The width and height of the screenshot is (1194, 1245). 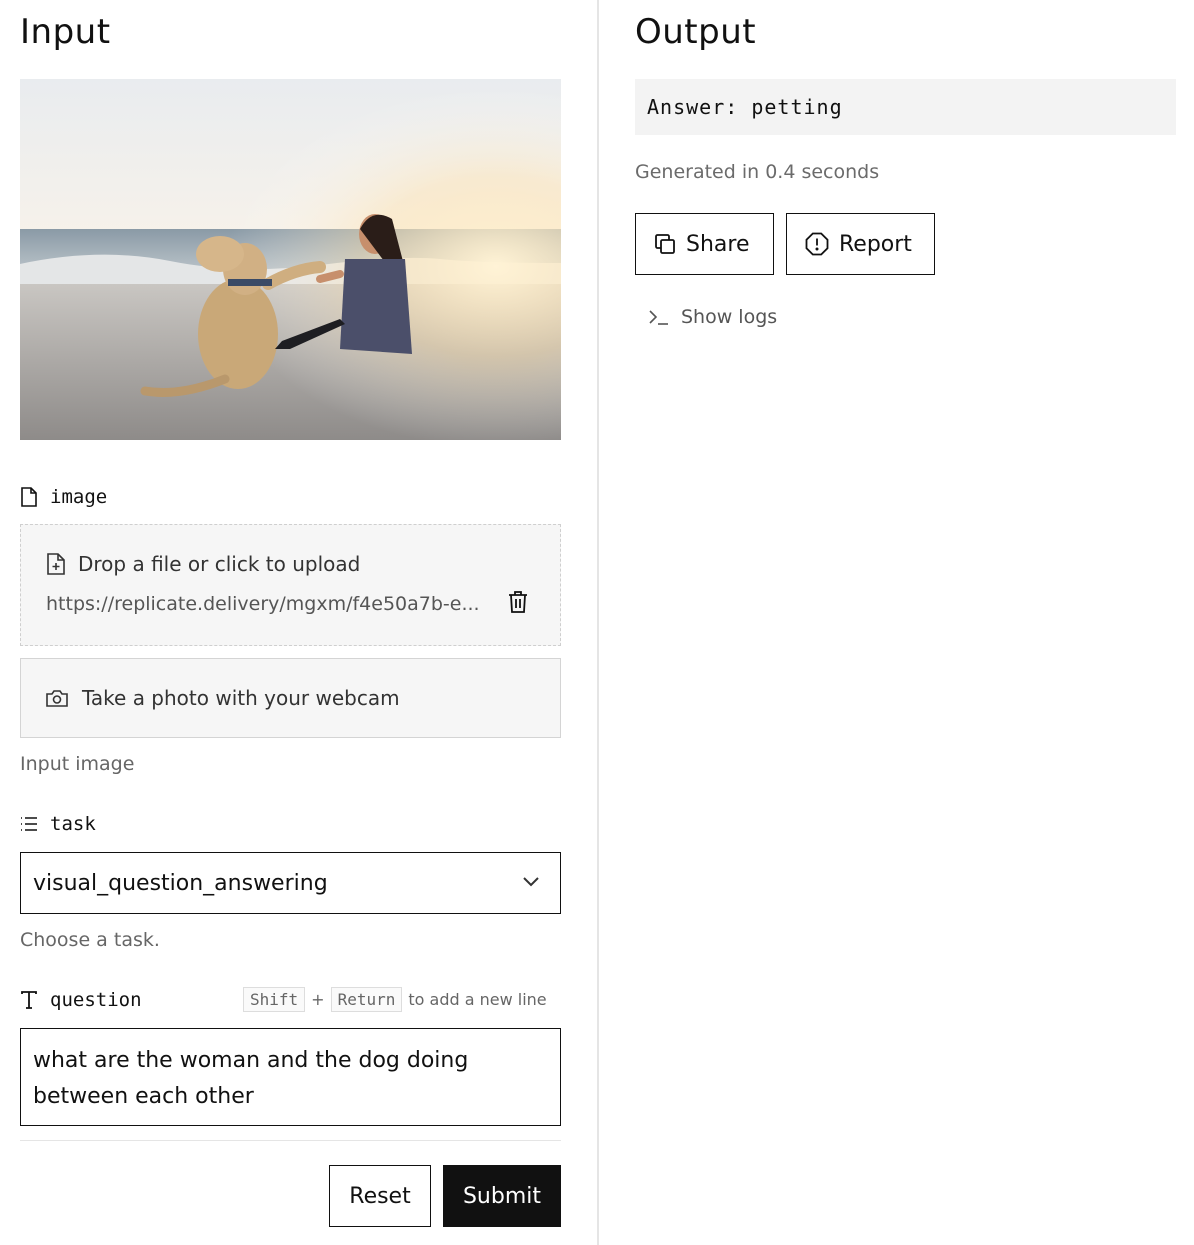 I want to click on upload-button: Drop a file or click to upload, so click(x=203, y=564).